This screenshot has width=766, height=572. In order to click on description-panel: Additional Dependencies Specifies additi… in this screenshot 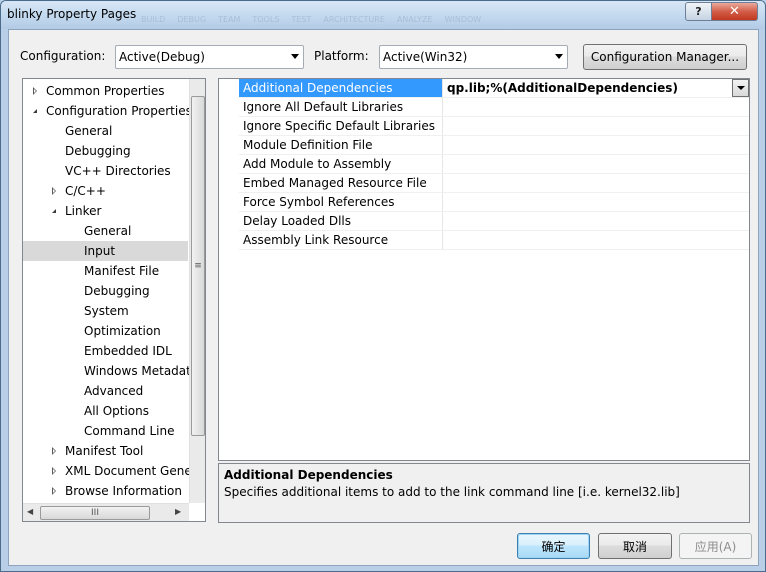, I will do `click(484, 493)`.